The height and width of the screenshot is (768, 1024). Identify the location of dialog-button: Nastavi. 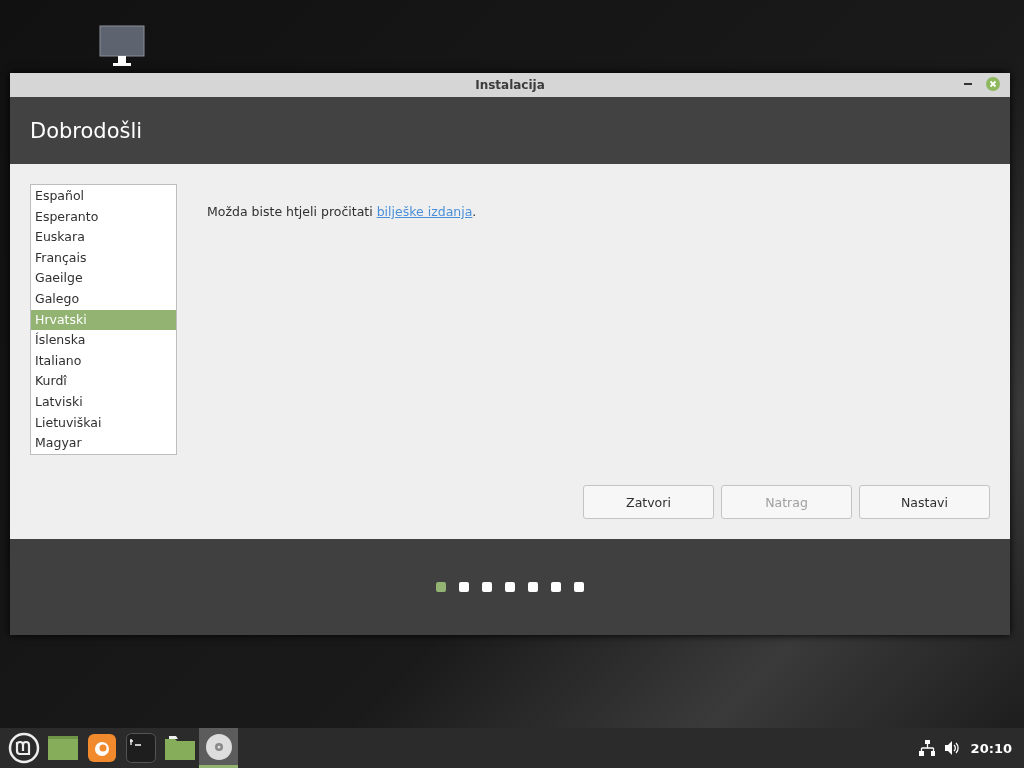
(924, 502).